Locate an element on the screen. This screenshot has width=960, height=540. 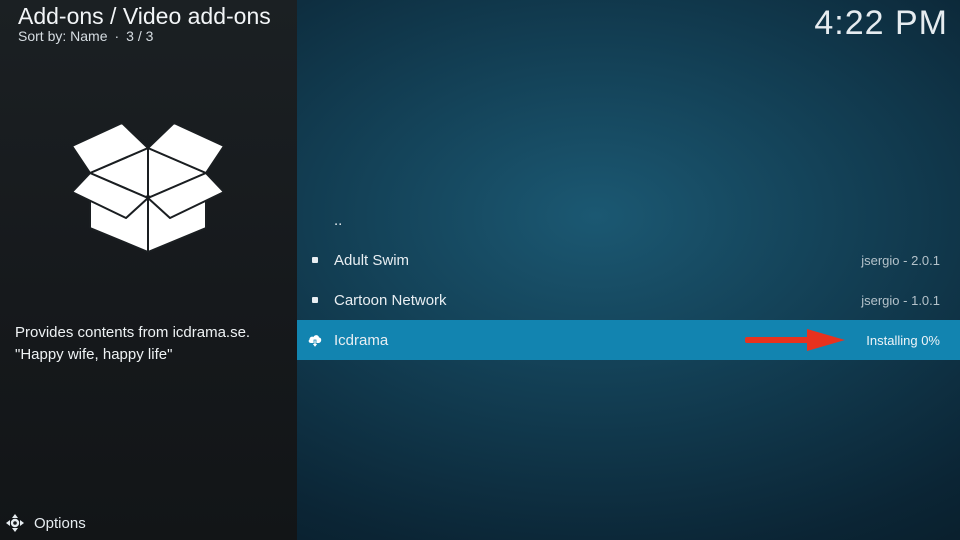
list-item-icdrama: Icdrama Installing 0% is located at coordinates (628, 340).